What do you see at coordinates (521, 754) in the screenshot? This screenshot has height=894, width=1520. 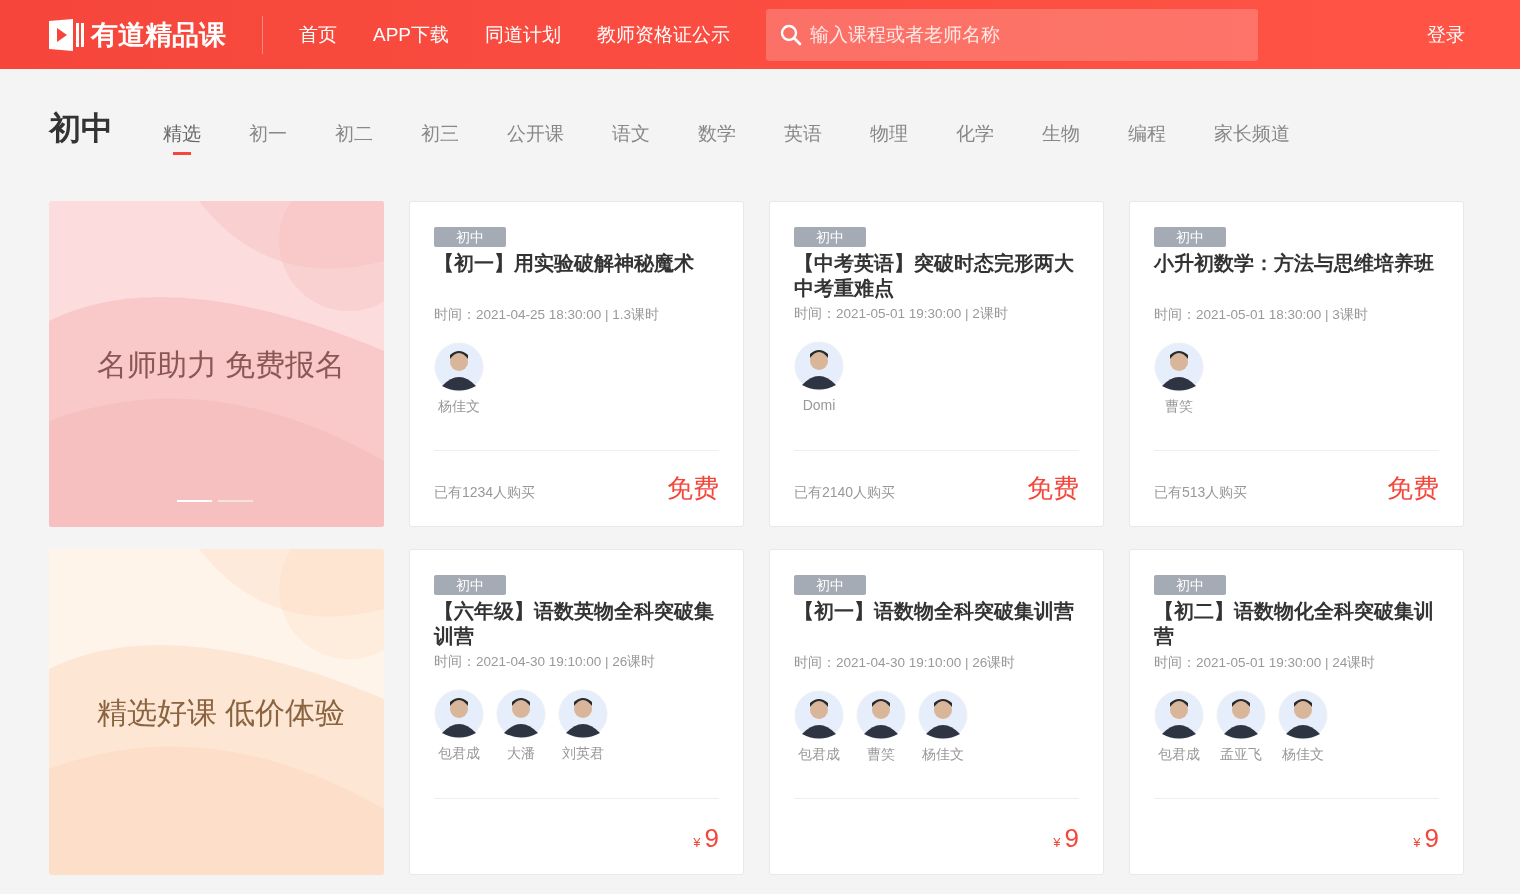 I see `teacher-name: 大潘` at bounding box center [521, 754].